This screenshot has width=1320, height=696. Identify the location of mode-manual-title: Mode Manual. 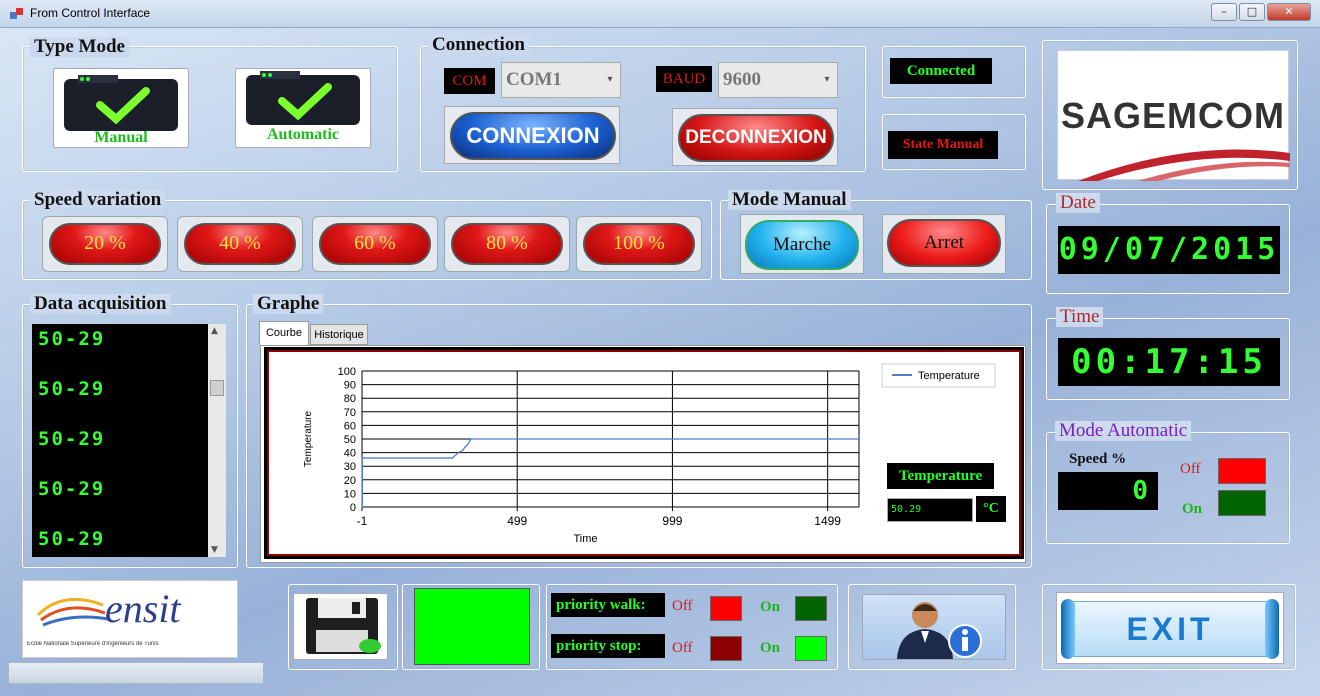
(789, 200).